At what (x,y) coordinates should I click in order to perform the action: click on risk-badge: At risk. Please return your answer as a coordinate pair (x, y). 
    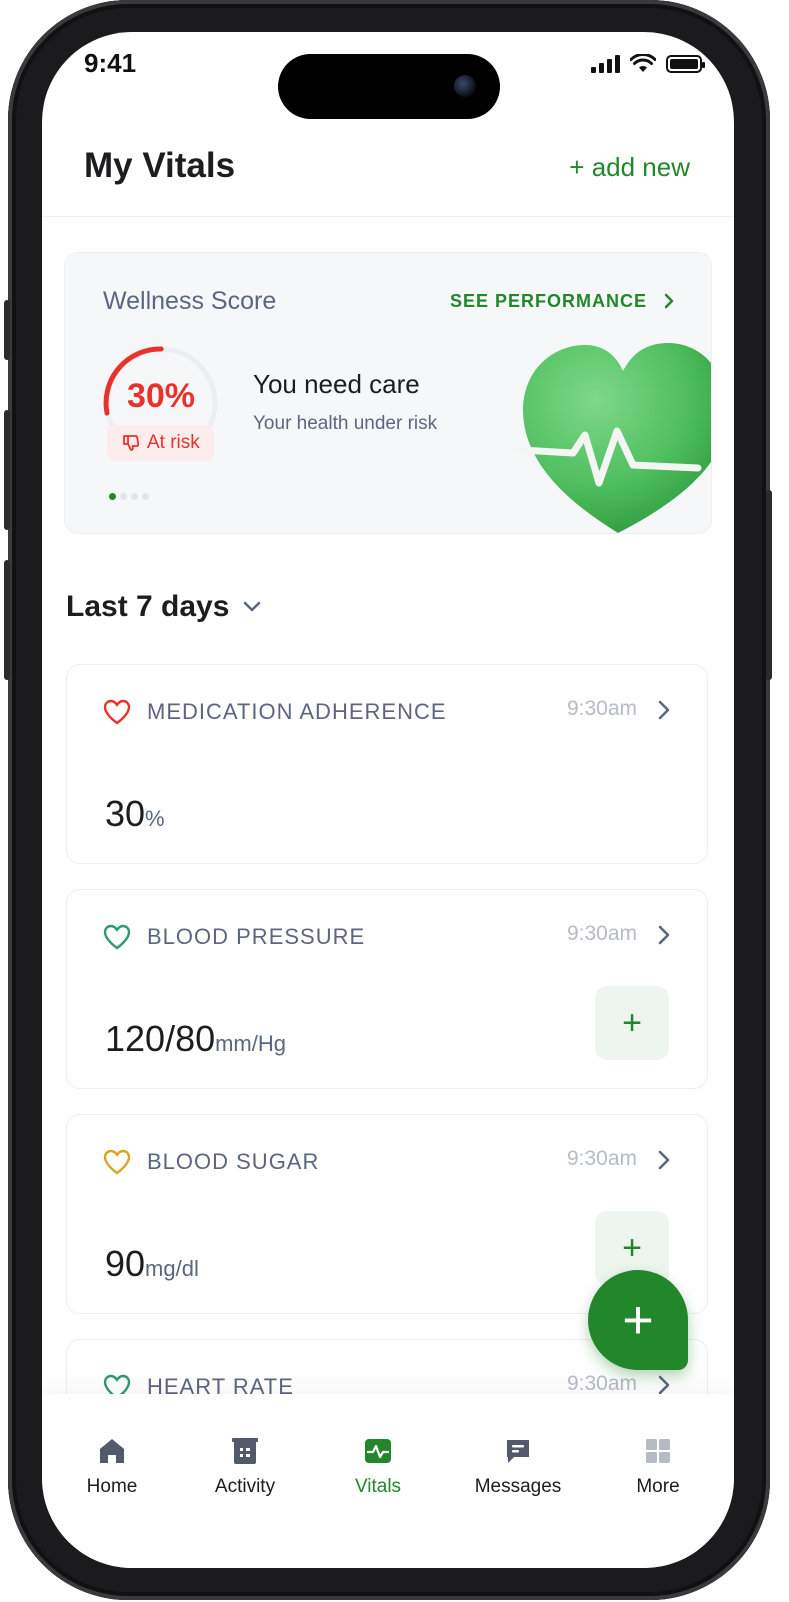
    Looking at the image, I should click on (160, 443).